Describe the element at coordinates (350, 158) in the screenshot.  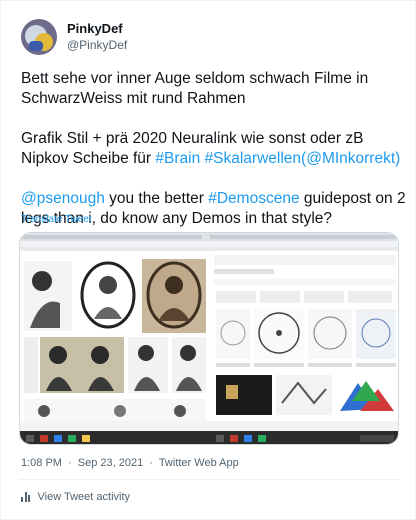
I see `mention-minkorrekt-link: @MInkorrekt` at that location.